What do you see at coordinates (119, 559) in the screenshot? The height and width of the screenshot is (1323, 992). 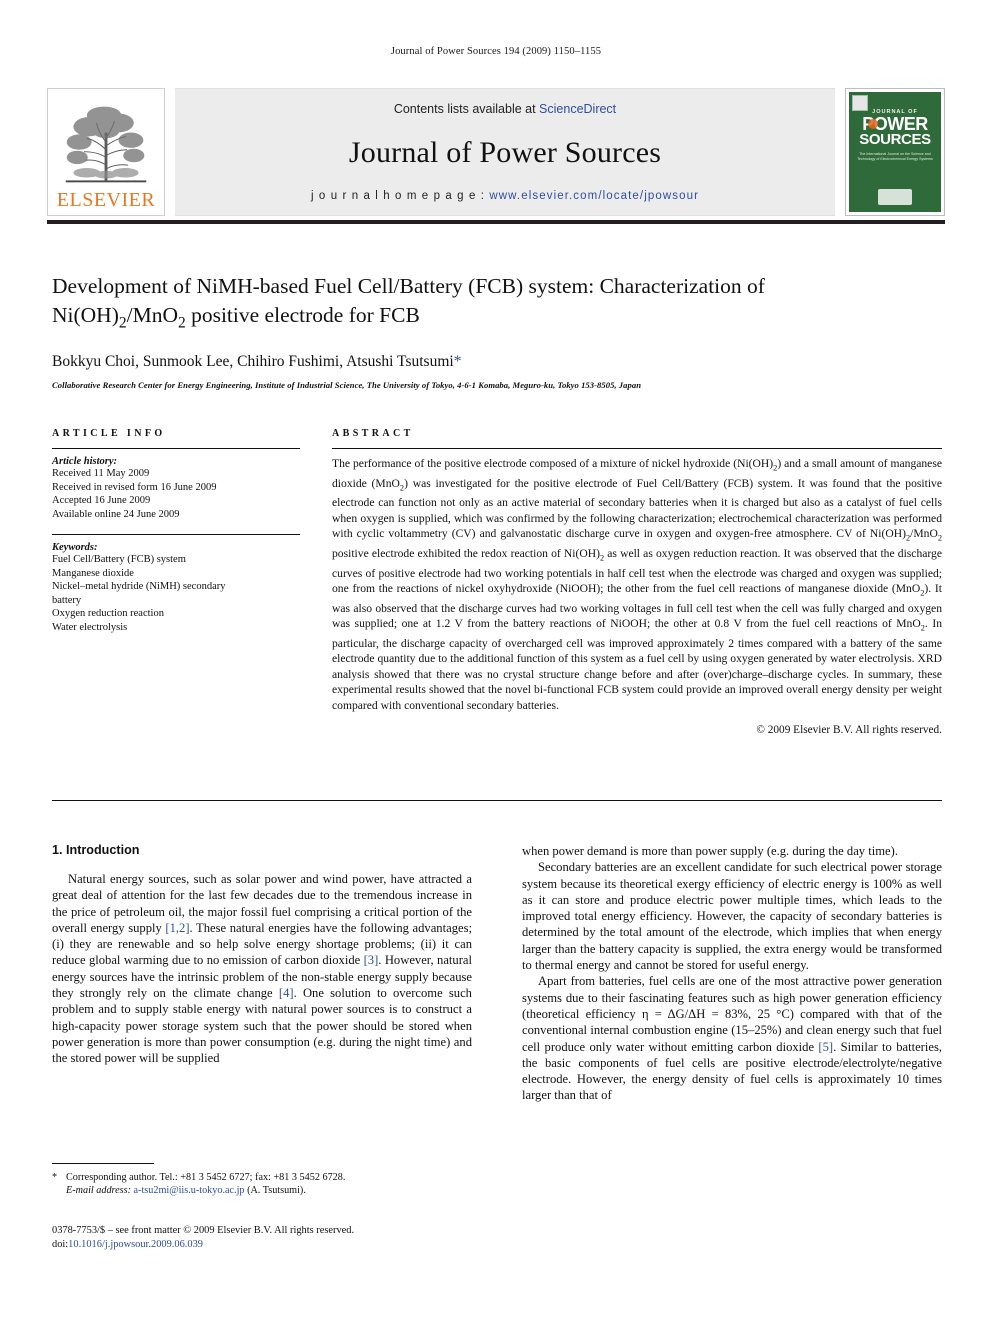 I see `keyword-item: Fuel Cell/Battery (FCB) system` at bounding box center [119, 559].